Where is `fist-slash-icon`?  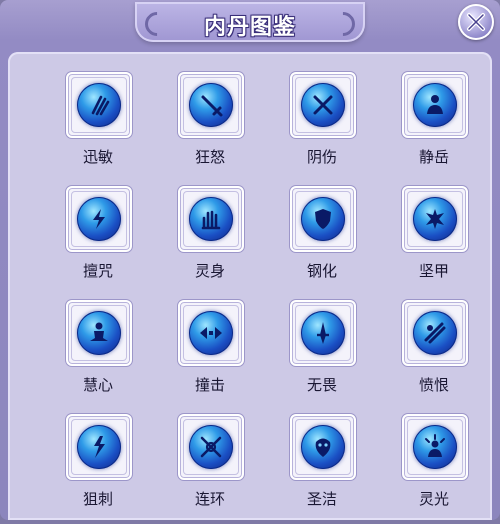 fist-slash-icon is located at coordinates (435, 333).